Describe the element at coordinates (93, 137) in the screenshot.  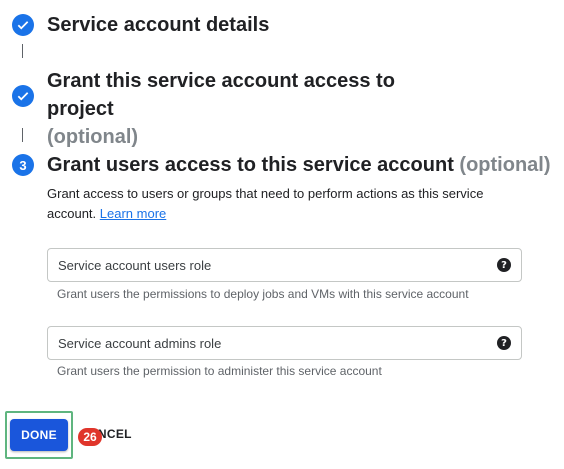
I see `step-2-optional: (optional)` at that location.